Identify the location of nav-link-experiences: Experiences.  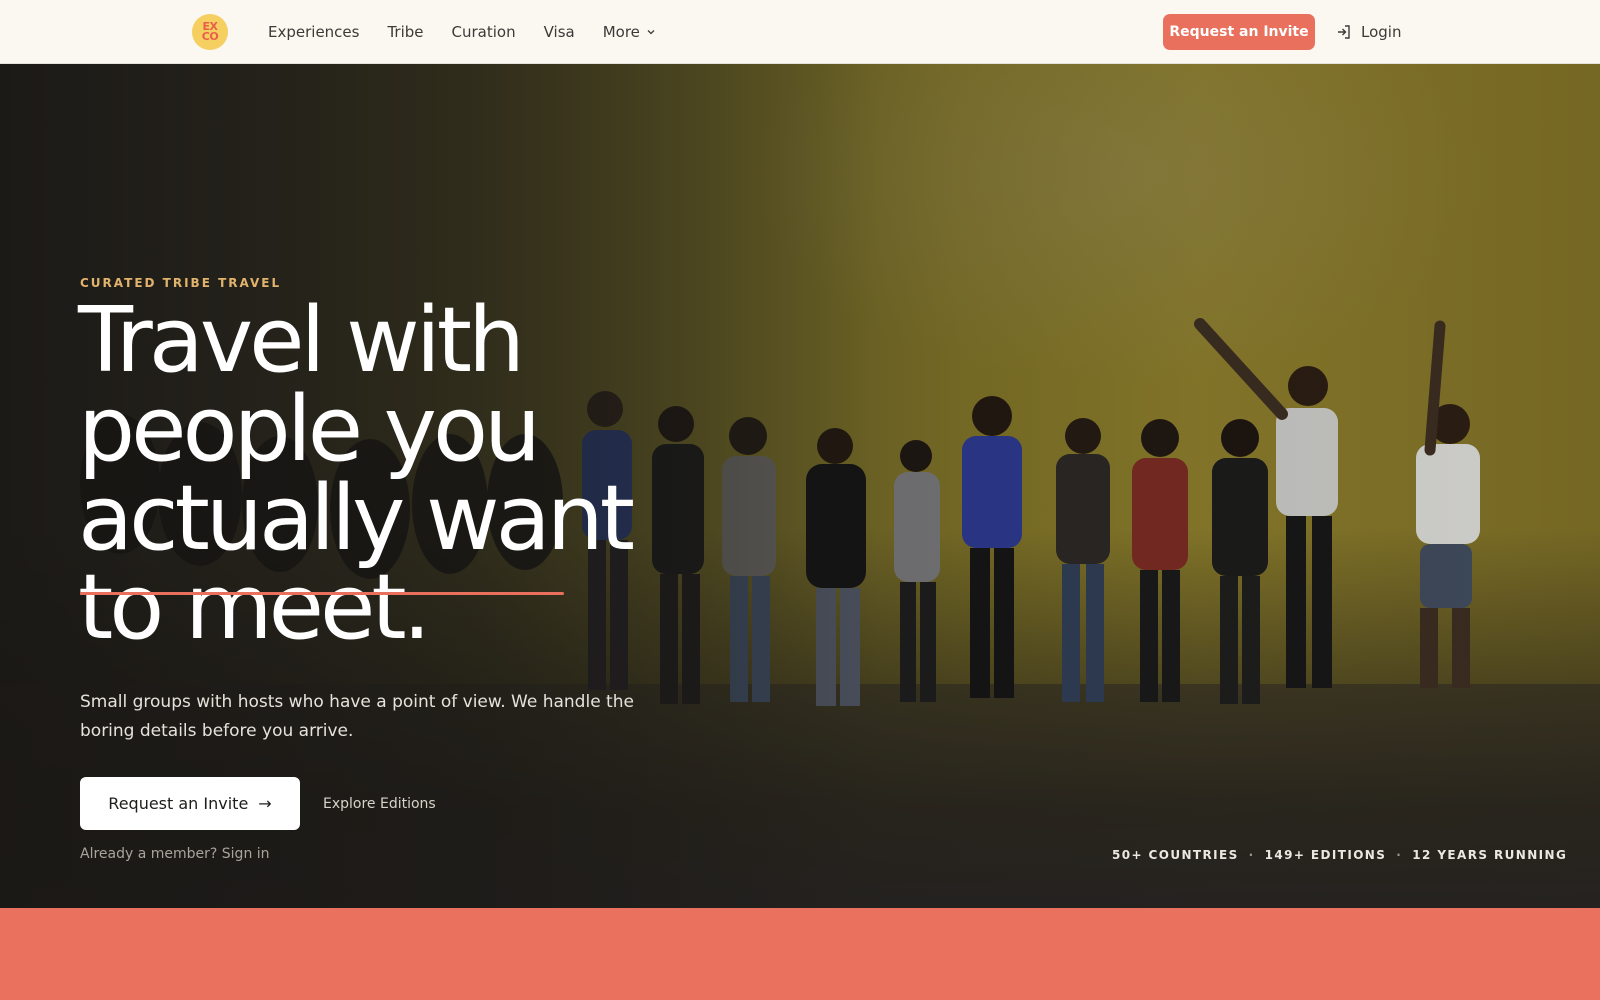
(313, 32).